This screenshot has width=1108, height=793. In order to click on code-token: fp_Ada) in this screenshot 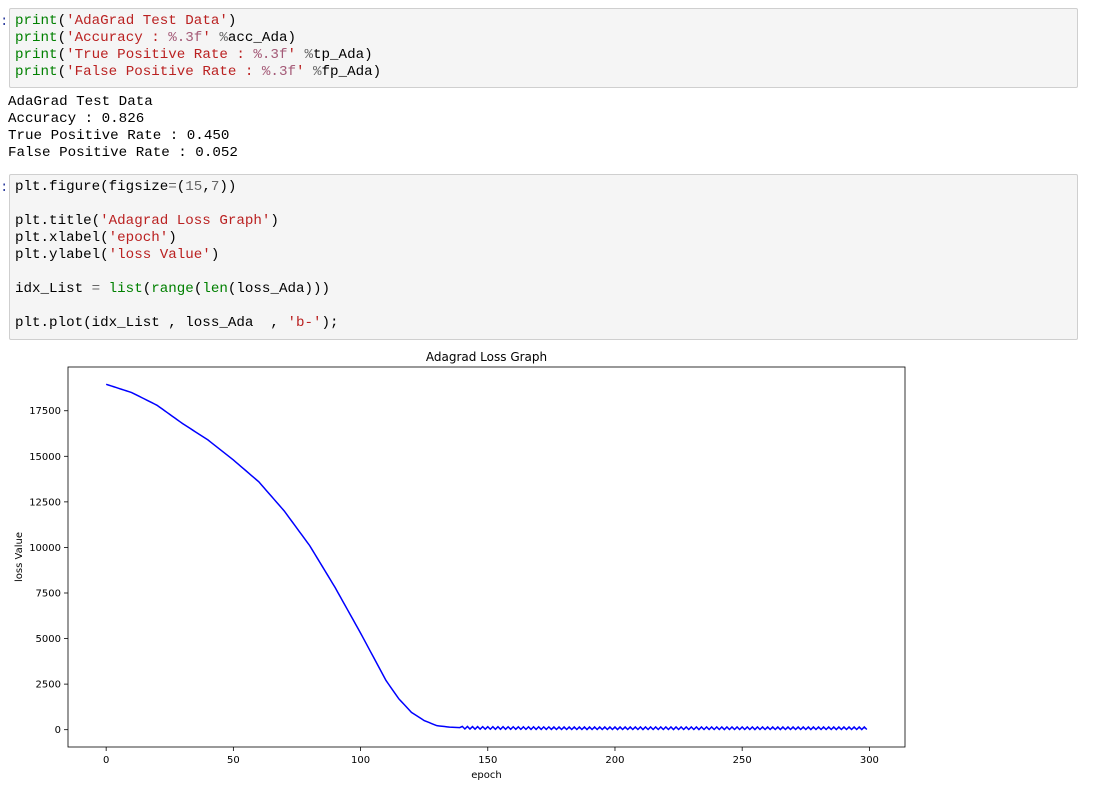, I will do `click(351, 72)`.